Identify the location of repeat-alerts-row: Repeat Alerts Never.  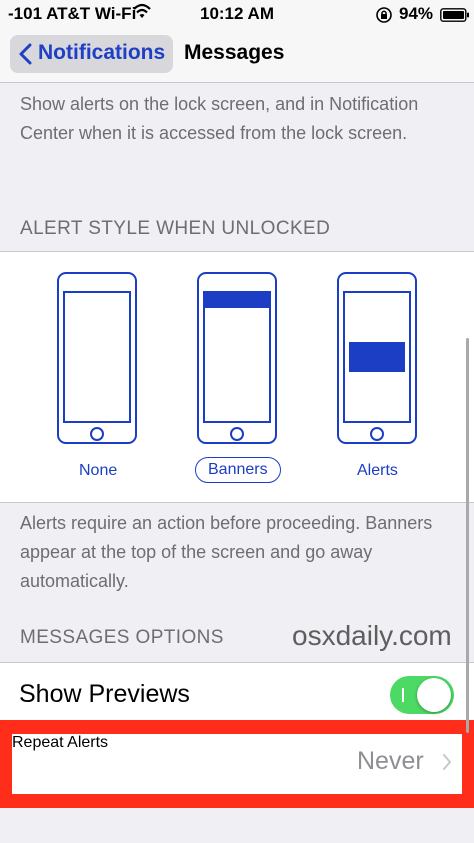
(237, 764).